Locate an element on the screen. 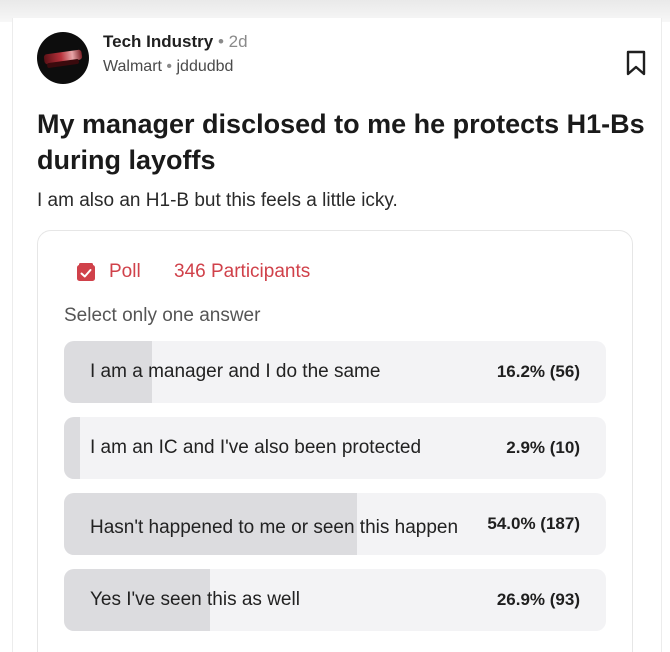 The width and height of the screenshot is (670, 652). poll-icon is located at coordinates (86, 272).